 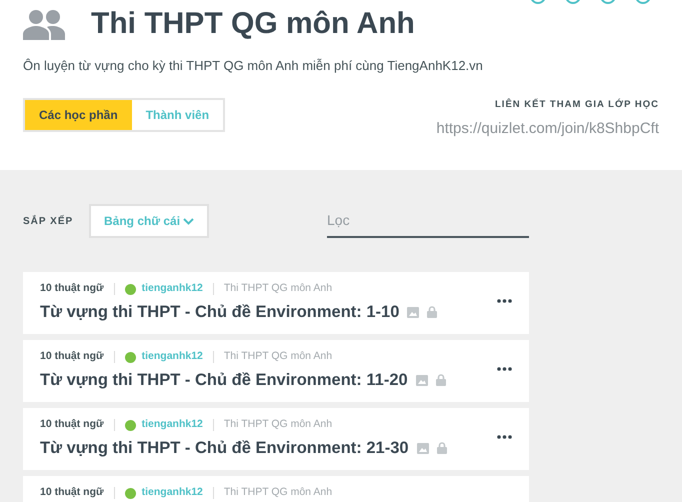 I want to click on study-set-card: 10 thuật ngữ tienganhk12 Thi THPT QG môn Anh Từ vựng thi THPT - Chủ đề Environment: 21-30, so click(x=276, y=439).